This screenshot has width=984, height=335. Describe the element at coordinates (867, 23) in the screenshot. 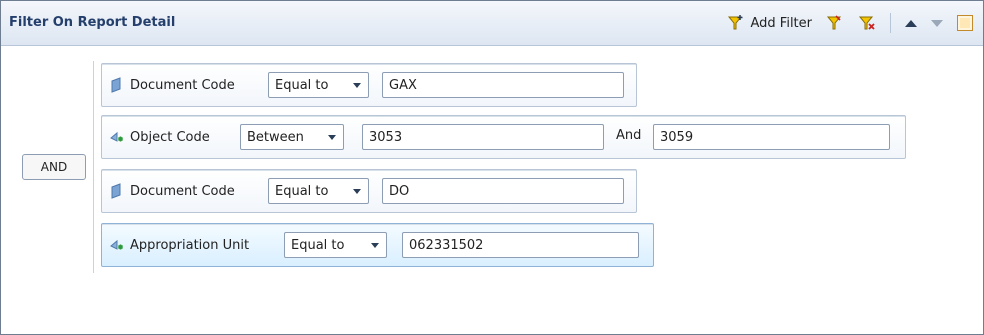

I see `filter-remove-icon` at that location.